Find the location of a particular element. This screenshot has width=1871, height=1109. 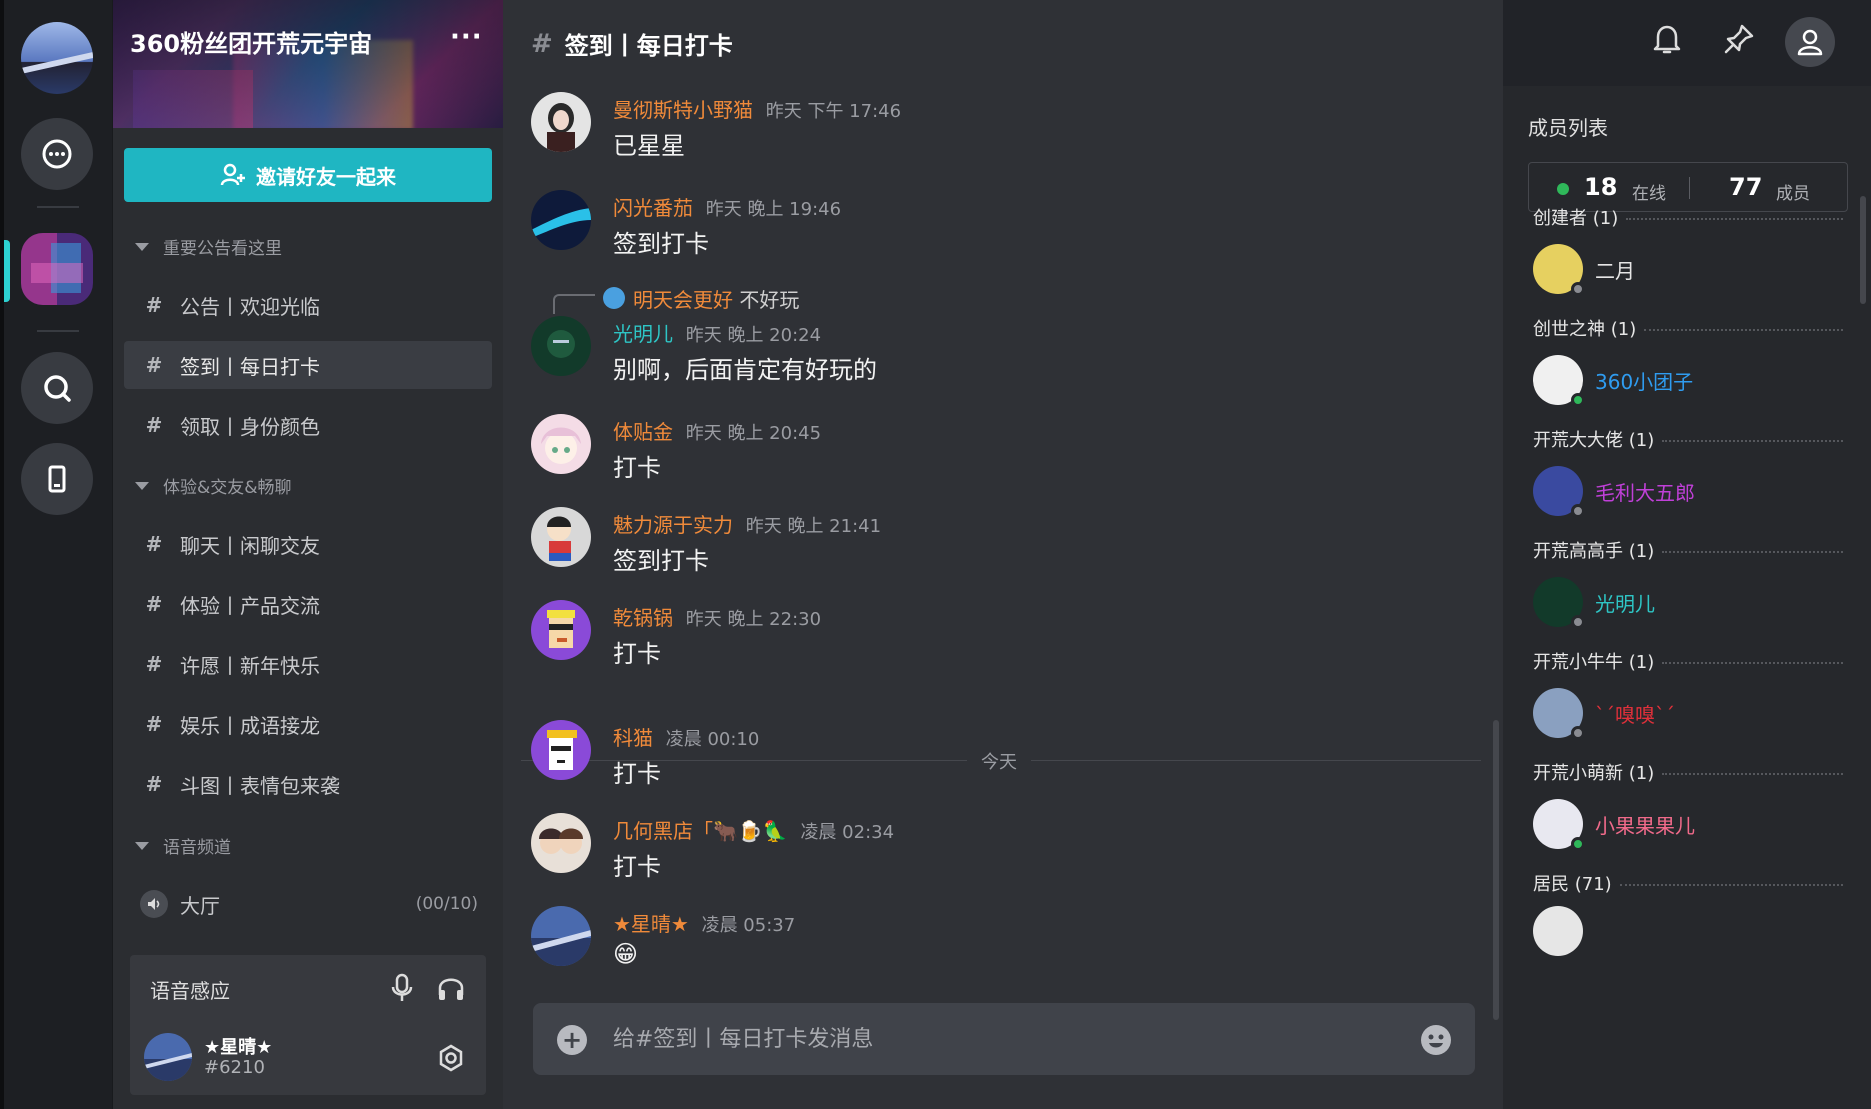

message-time: 昨天 下午 17:46 is located at coordinates (833, 111).